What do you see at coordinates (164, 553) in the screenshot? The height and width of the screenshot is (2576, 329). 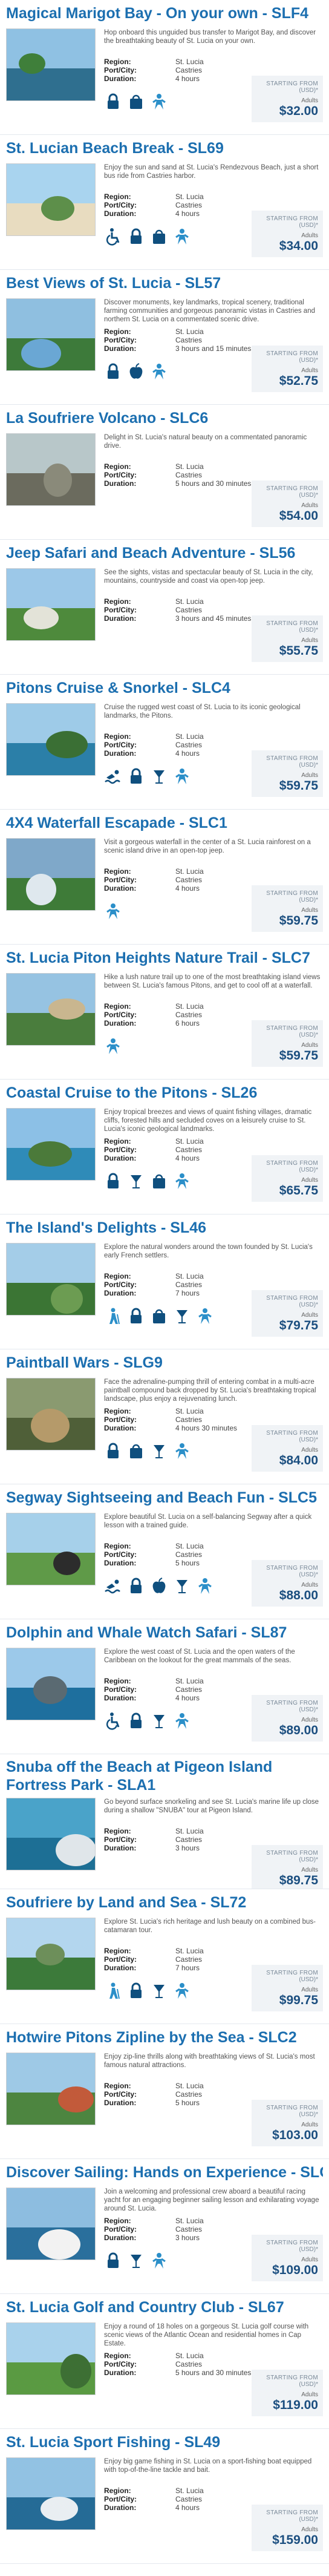 I see `excursion-title: Jeep Safari and Beach Adventure - SL56` at bounding box center [164, 553].